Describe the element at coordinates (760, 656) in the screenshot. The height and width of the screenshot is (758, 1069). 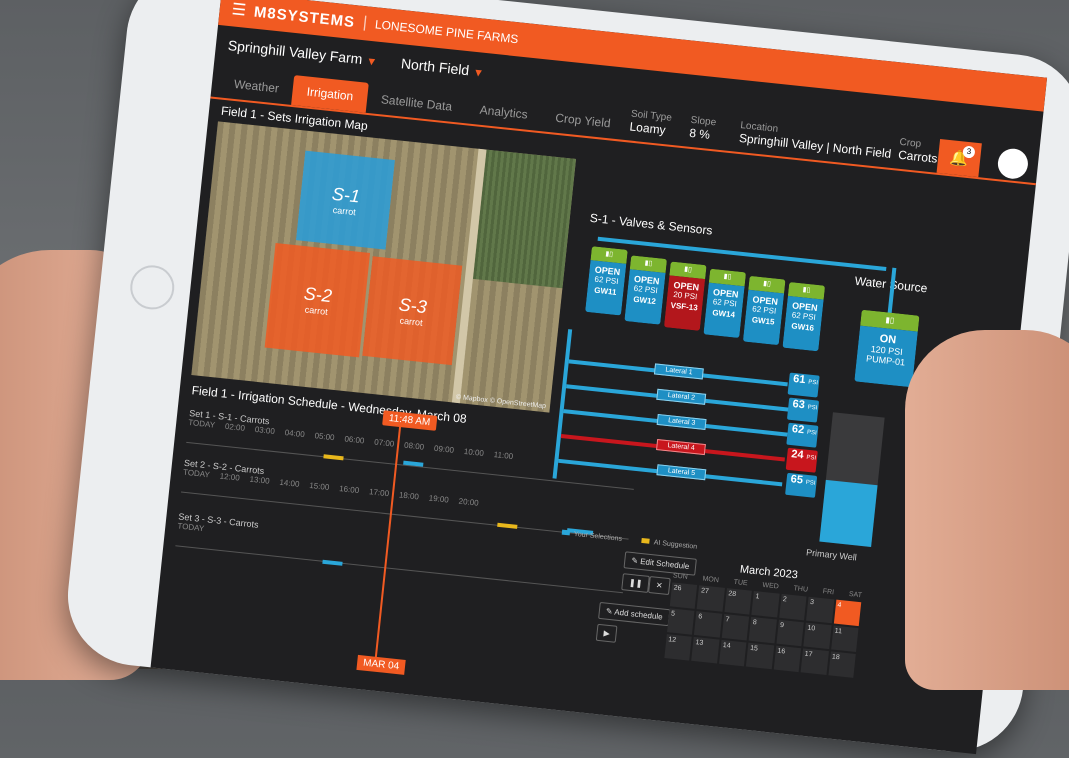
I see `calendar-day: 15` at that location.